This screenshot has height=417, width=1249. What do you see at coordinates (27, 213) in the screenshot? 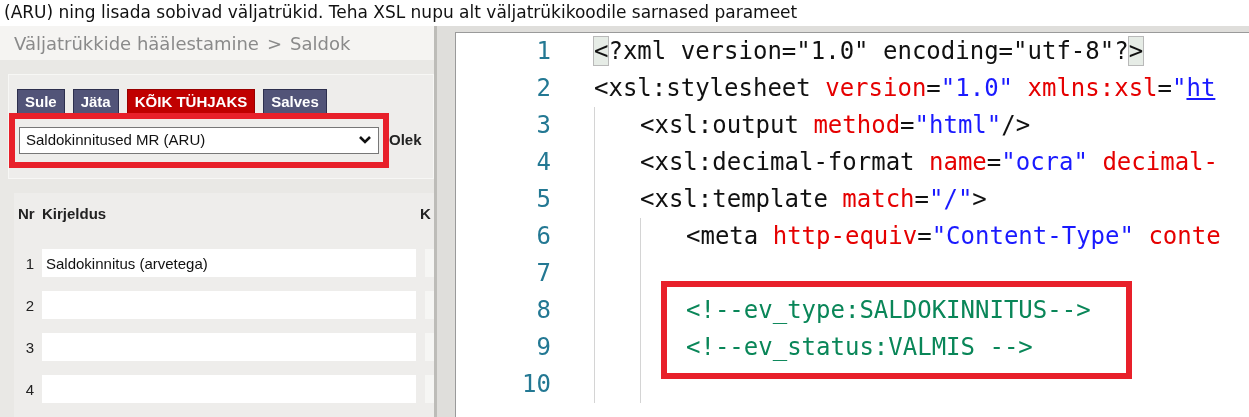
I see `column-header: Nr` at bounding box center [27, 213].